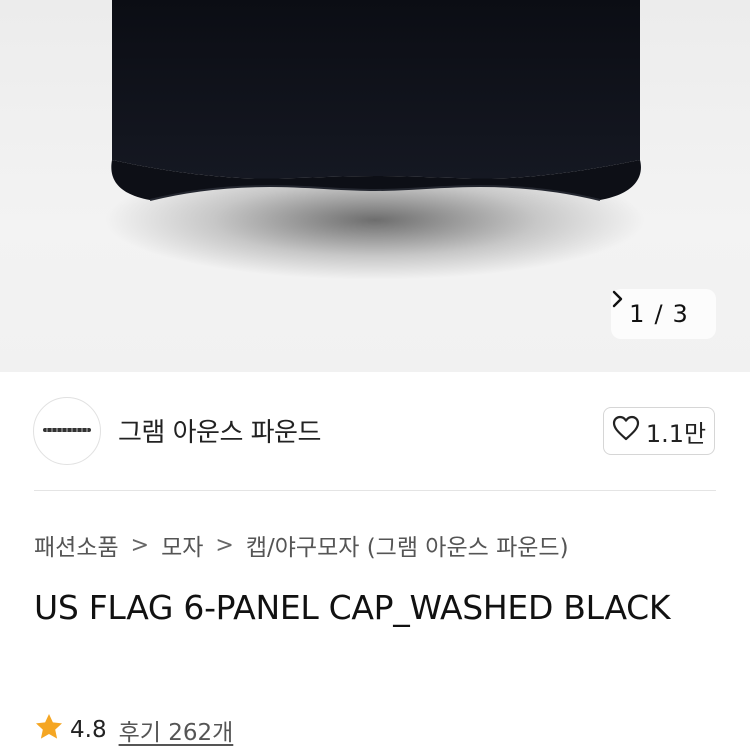  Describe the element at coordinates (219, 430) in the screenshot. I see `store-name: 그램 아운스 파운드` at that location.